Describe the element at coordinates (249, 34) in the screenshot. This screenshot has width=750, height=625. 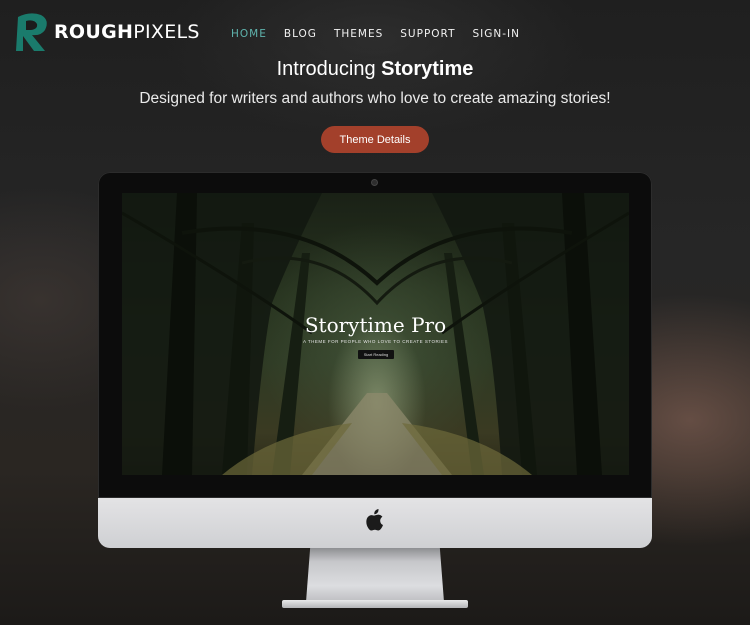
I see `nav-home: HOME` at that location.